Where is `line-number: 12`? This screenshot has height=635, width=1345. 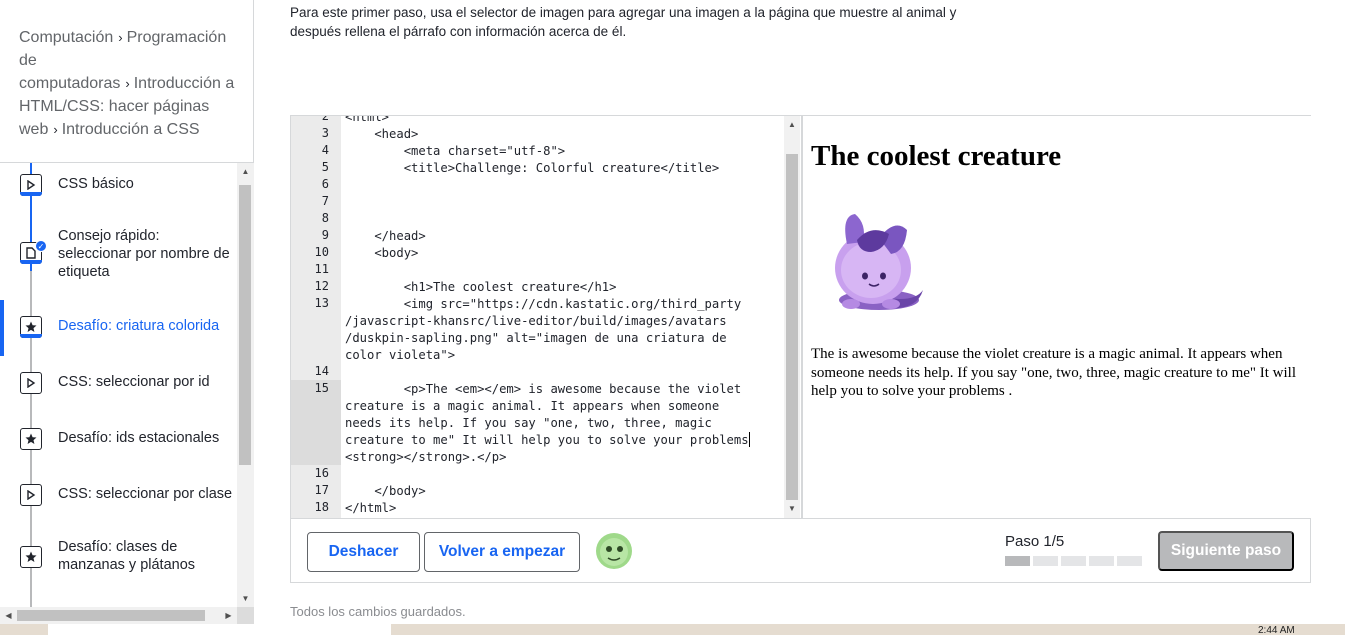 line-number: 12 is located at coordinates (321, 286).